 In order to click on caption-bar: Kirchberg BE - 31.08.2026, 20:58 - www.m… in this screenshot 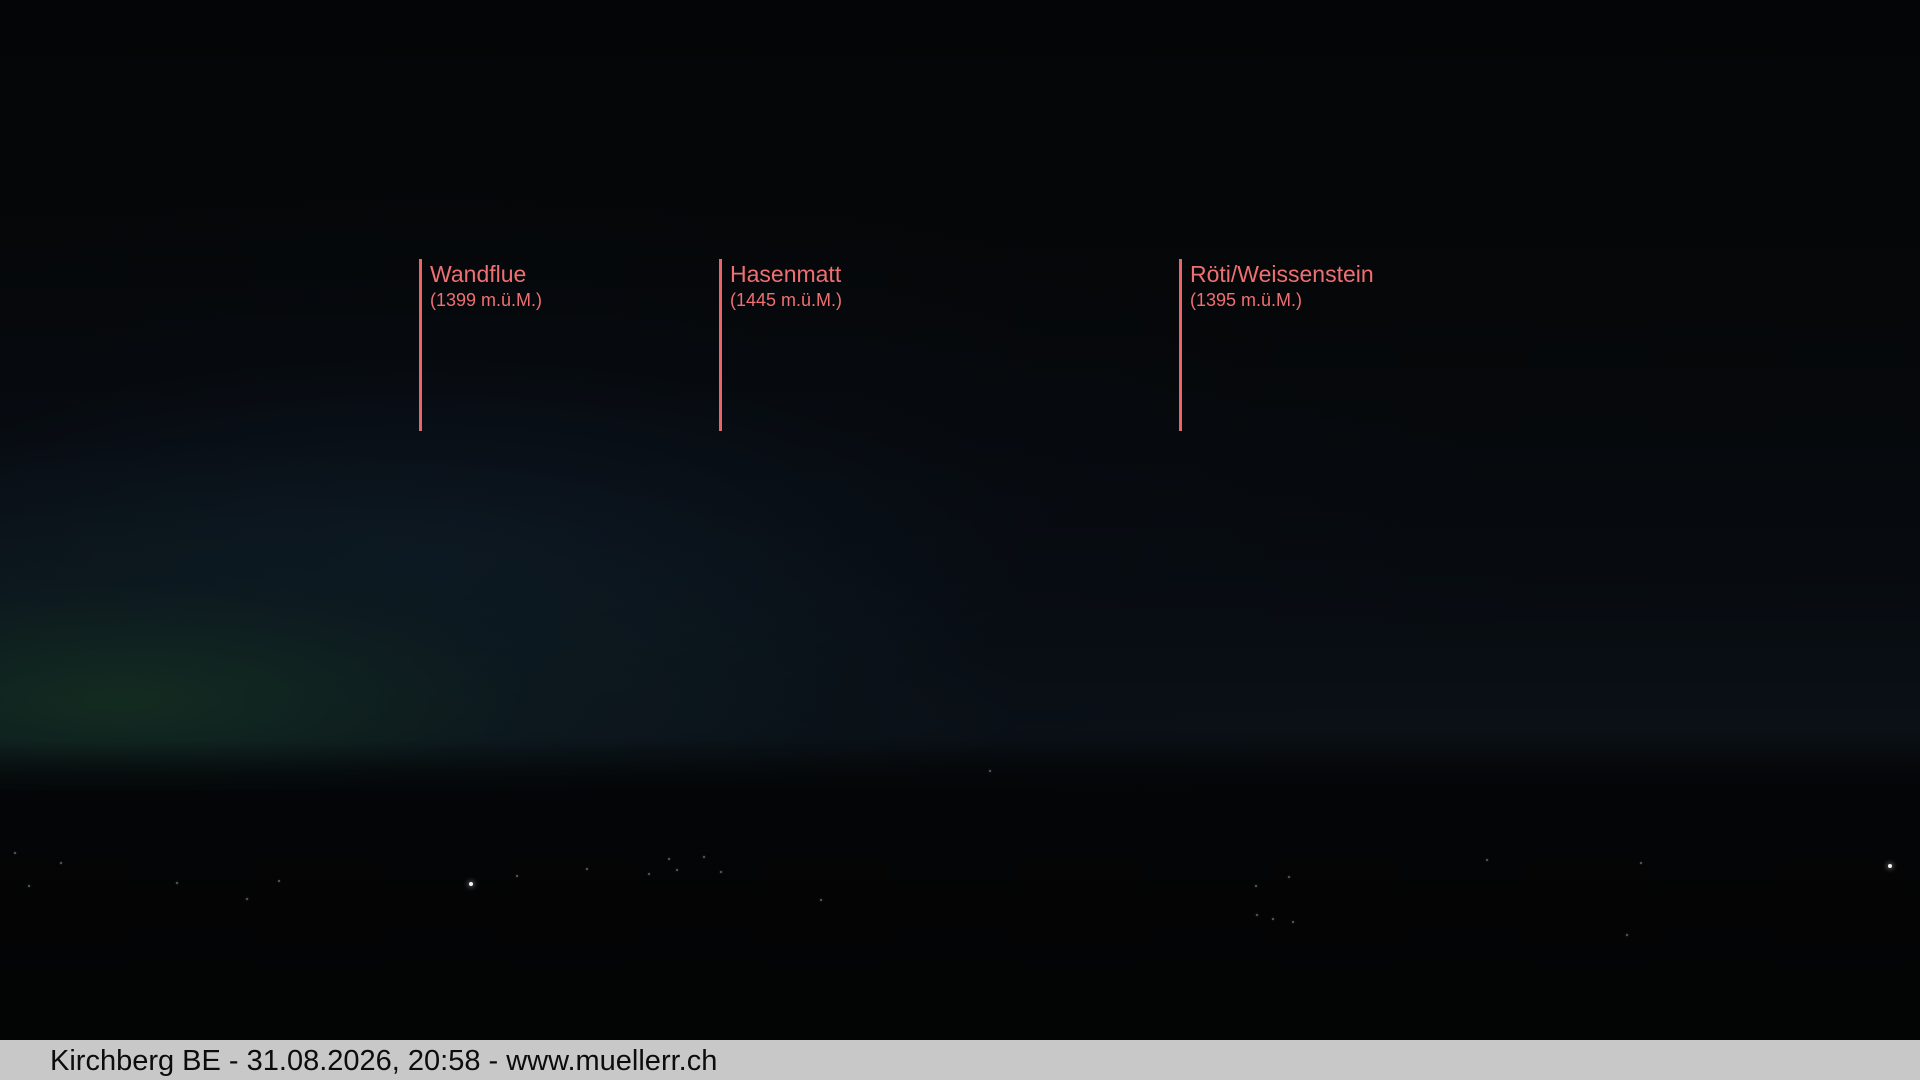, I will do `click(960, 1060)`.